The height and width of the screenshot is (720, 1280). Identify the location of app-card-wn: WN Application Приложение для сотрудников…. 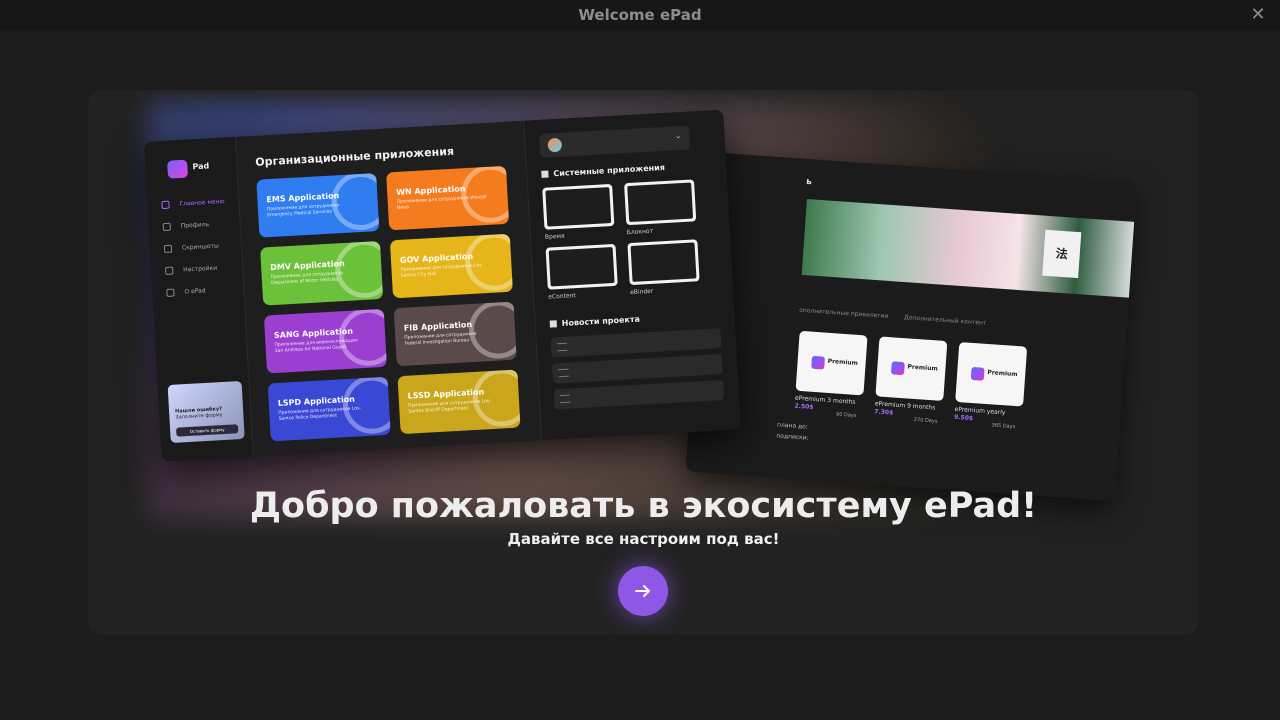
(448, 198).